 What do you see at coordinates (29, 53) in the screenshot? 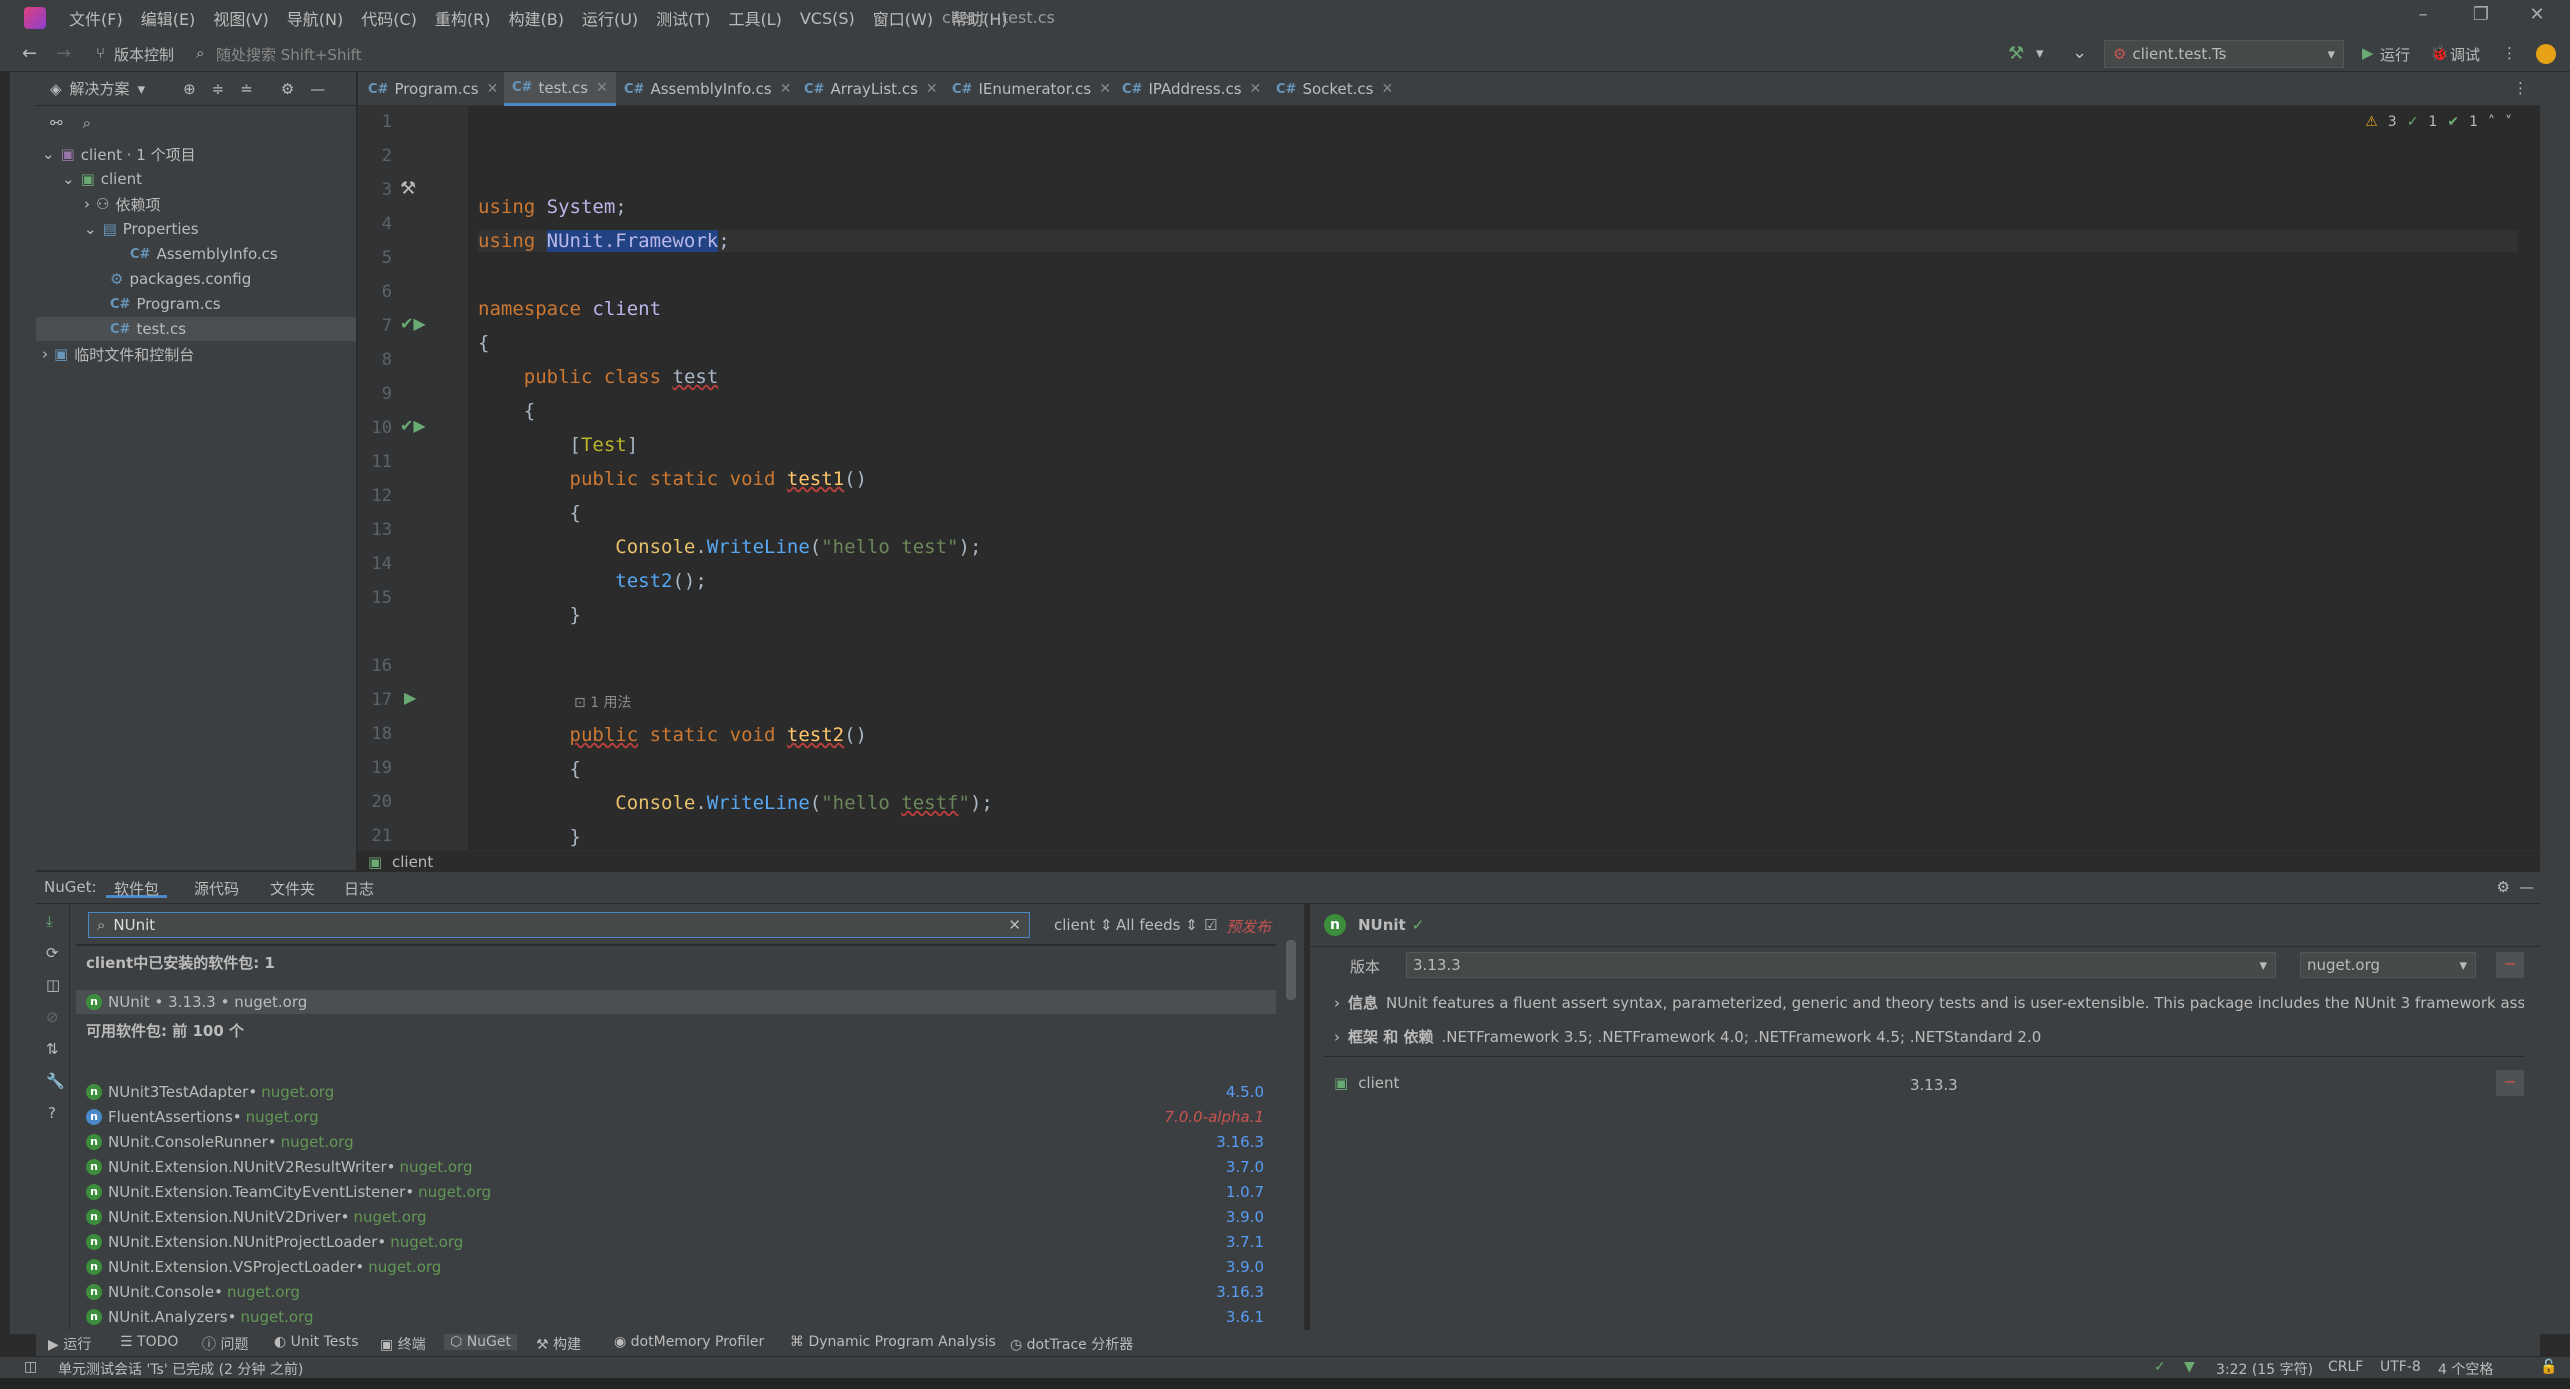
I see `back-icon: ←` at bounding box center [29, 53].